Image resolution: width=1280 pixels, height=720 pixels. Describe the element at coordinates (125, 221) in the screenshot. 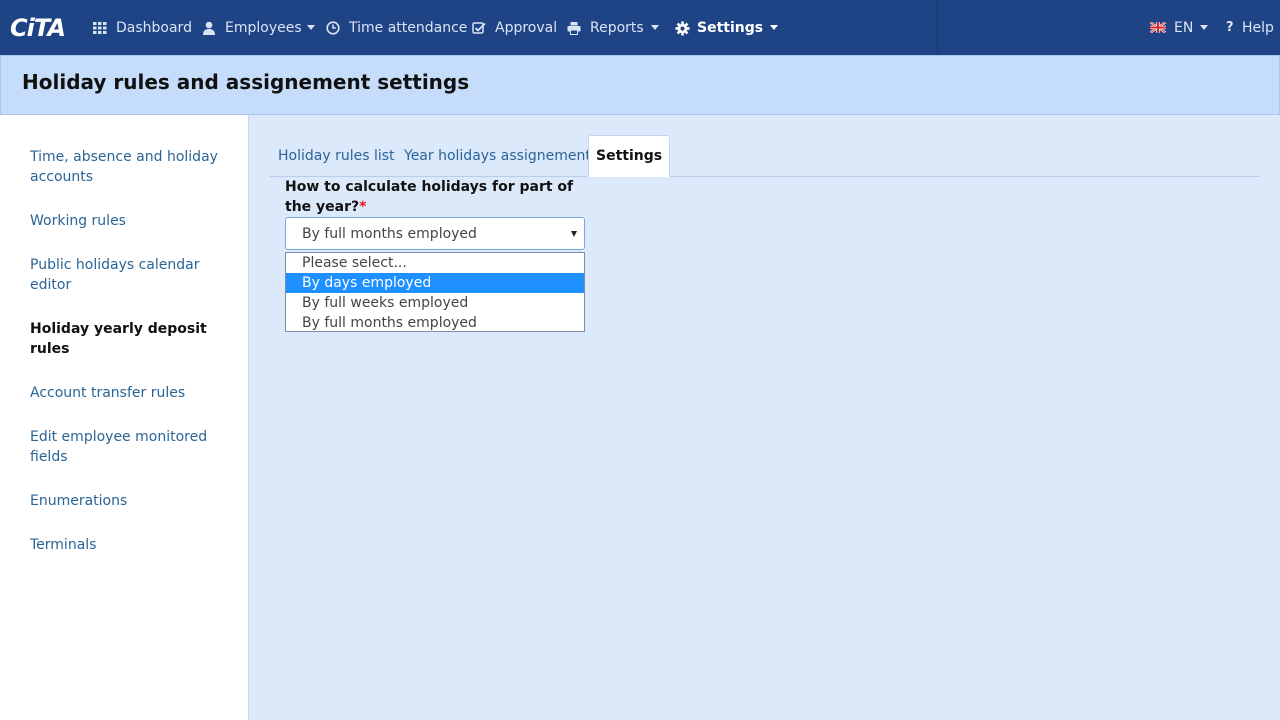

I see `sidebar-item-working-rules: Working rules` at that location.